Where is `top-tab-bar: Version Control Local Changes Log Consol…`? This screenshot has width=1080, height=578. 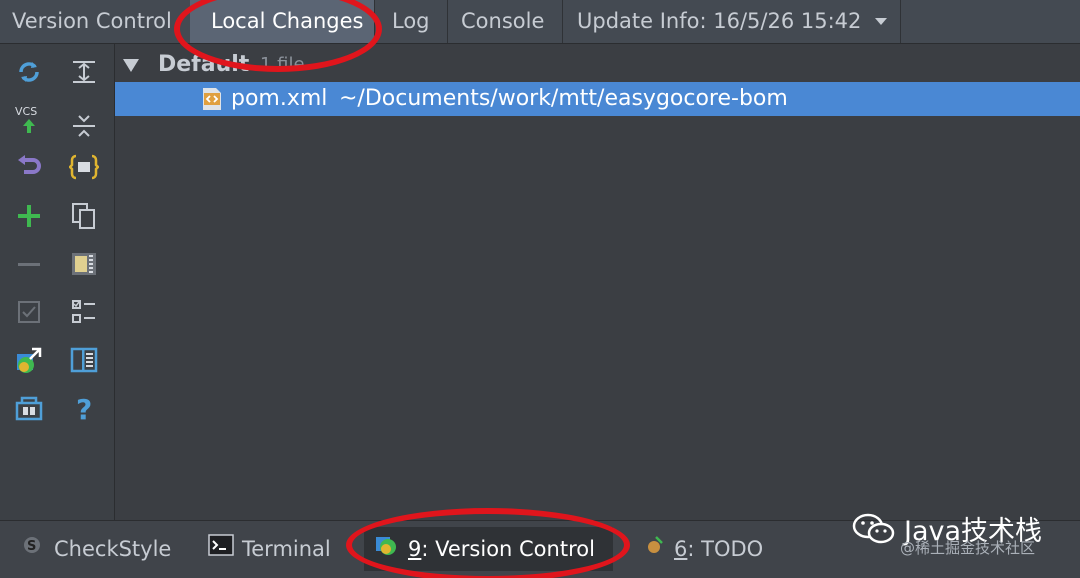 top-tab-bar: Version Control Local Changes Log Consol… is located at coordinates (540, 22).